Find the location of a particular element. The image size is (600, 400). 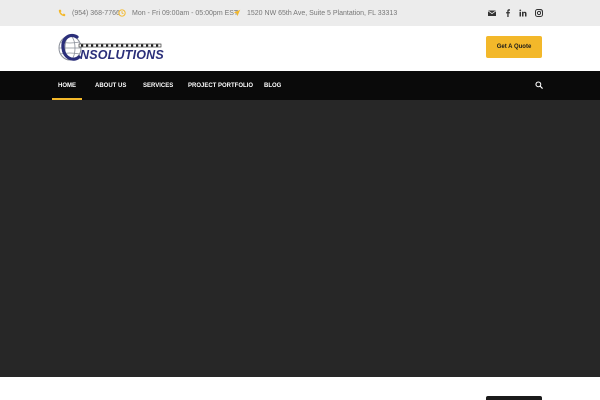

phone-icon is located at coordinates (62, 13).